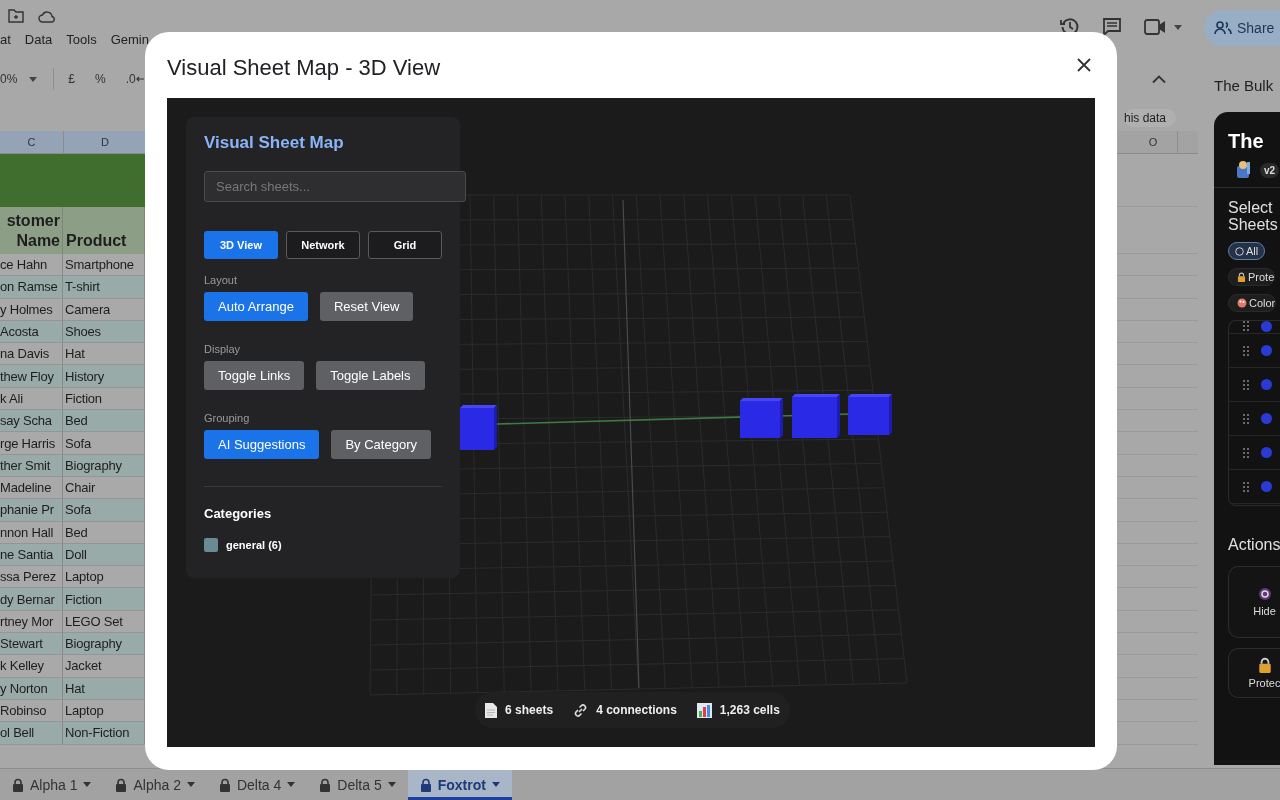 Image resolution: width=1280 pixels, height=800 pixels. Describe the element at coordinates (31, 421) in the screenshot. I see `table-cell: say Scha` at that location.